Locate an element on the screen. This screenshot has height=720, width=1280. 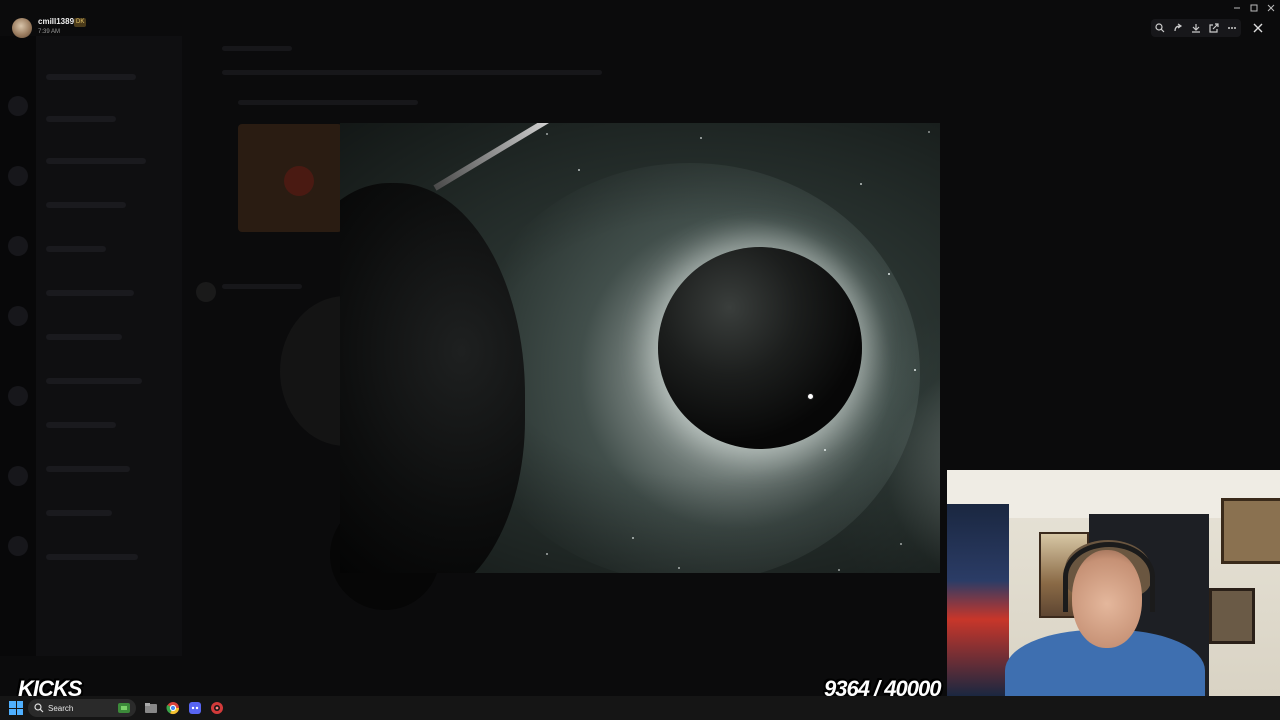
discord-icon is located at coordinates (195, 708).